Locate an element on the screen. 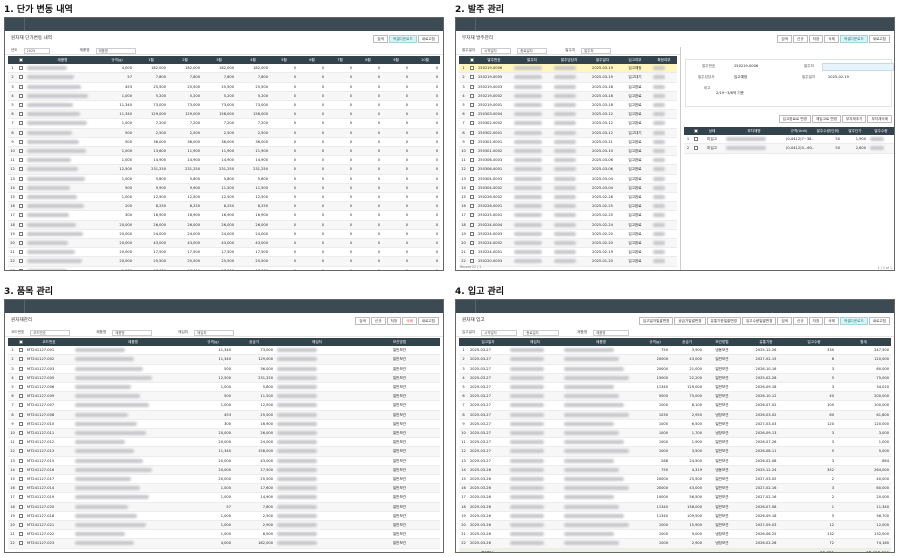 The height and width of the screenshot is (557, 900). table-row: 16 MT241127-014 1,000 17,600 일반보관 is located at coordinates (224, 488).